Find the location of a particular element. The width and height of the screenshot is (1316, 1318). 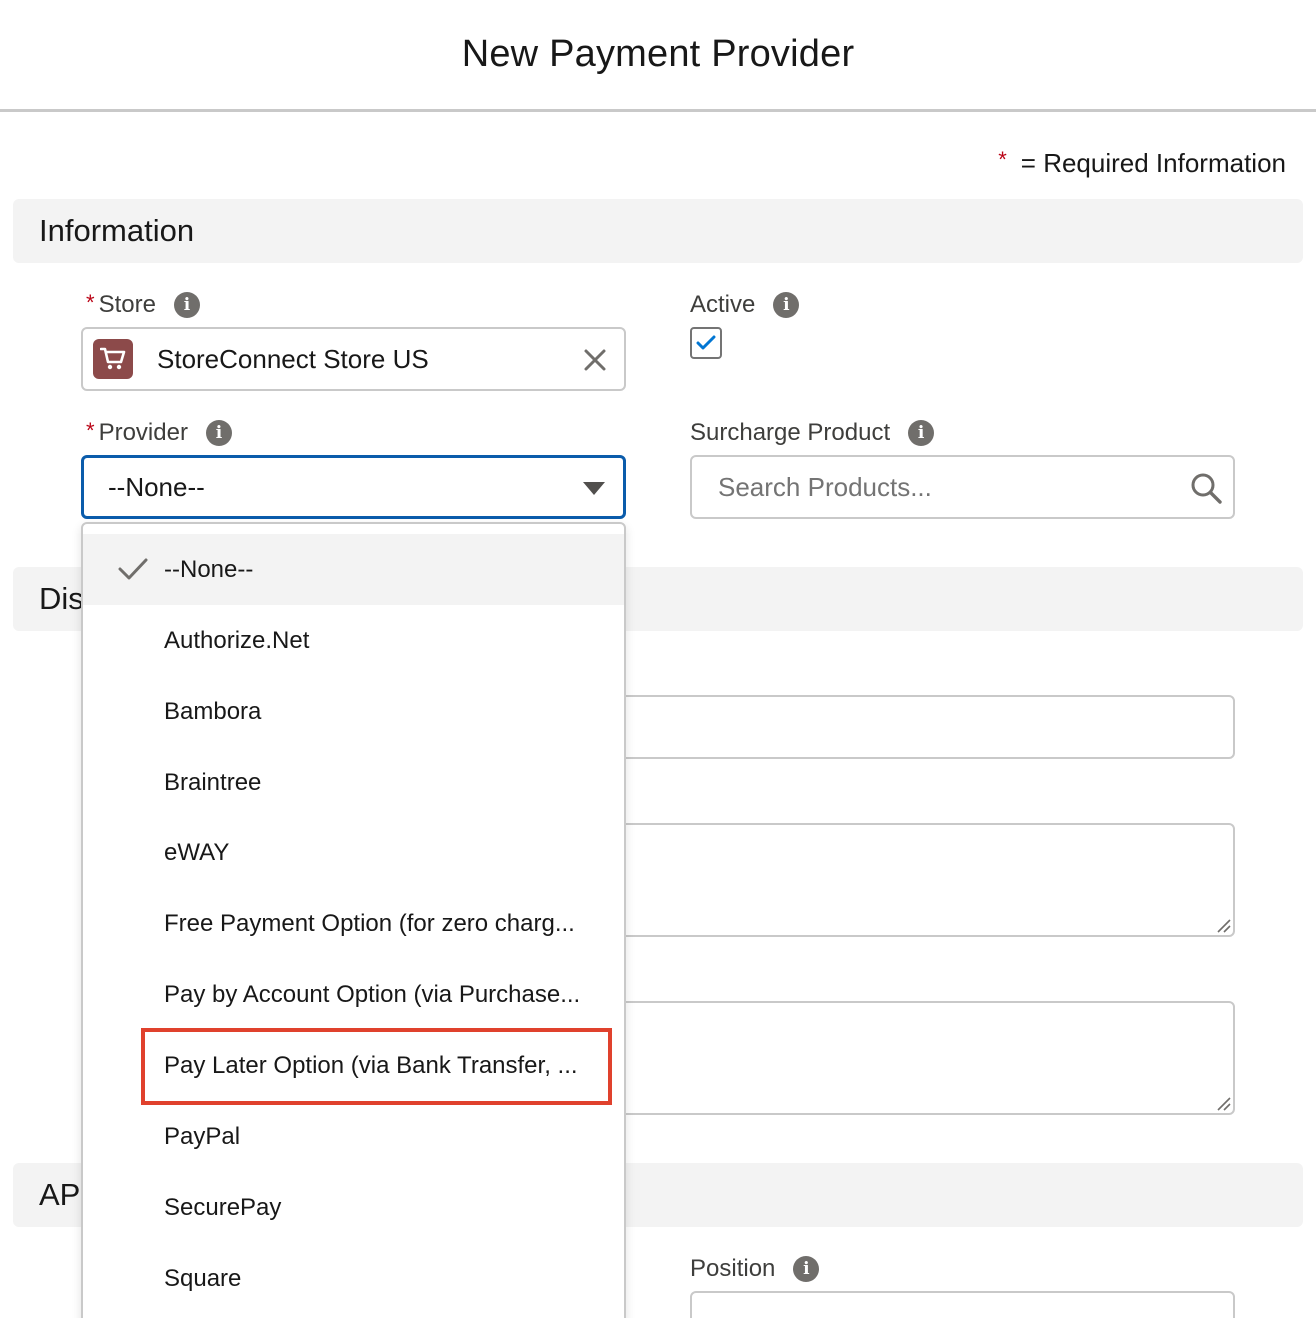

provider-option: SecurePay is located at coordinates (353, 1207).